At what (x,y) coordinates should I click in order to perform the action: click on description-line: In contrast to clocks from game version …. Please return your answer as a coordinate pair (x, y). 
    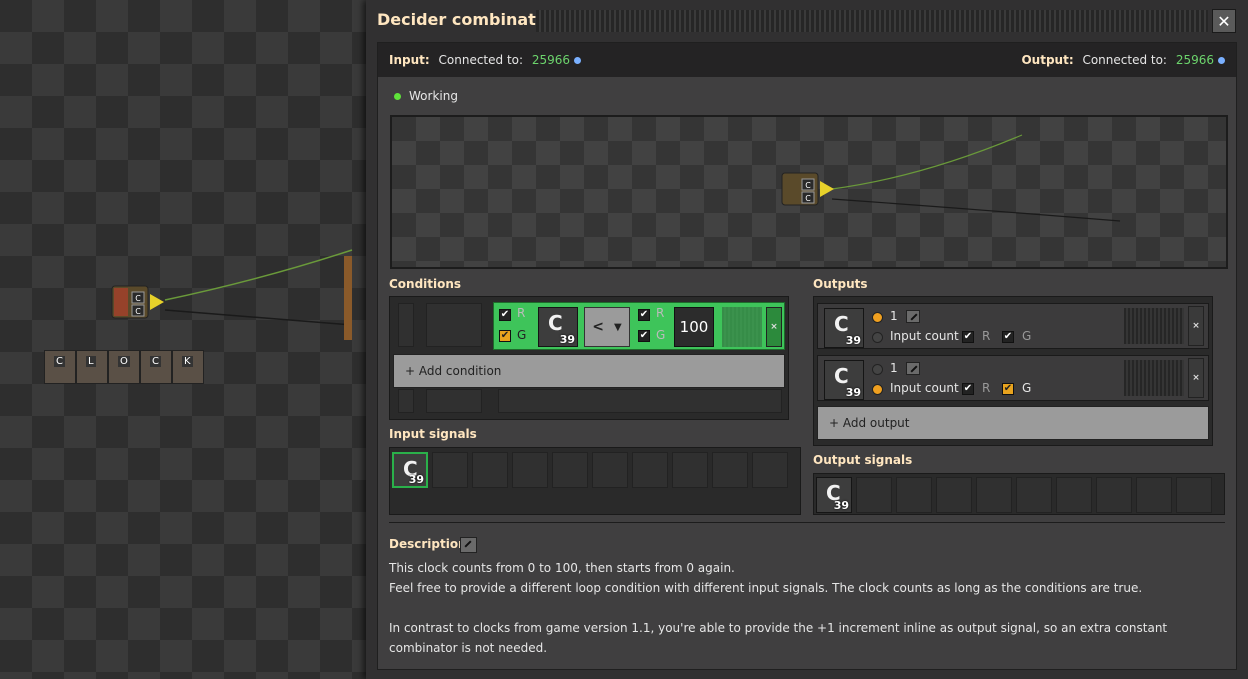
    Looking at the image, I should click on (778, 638).